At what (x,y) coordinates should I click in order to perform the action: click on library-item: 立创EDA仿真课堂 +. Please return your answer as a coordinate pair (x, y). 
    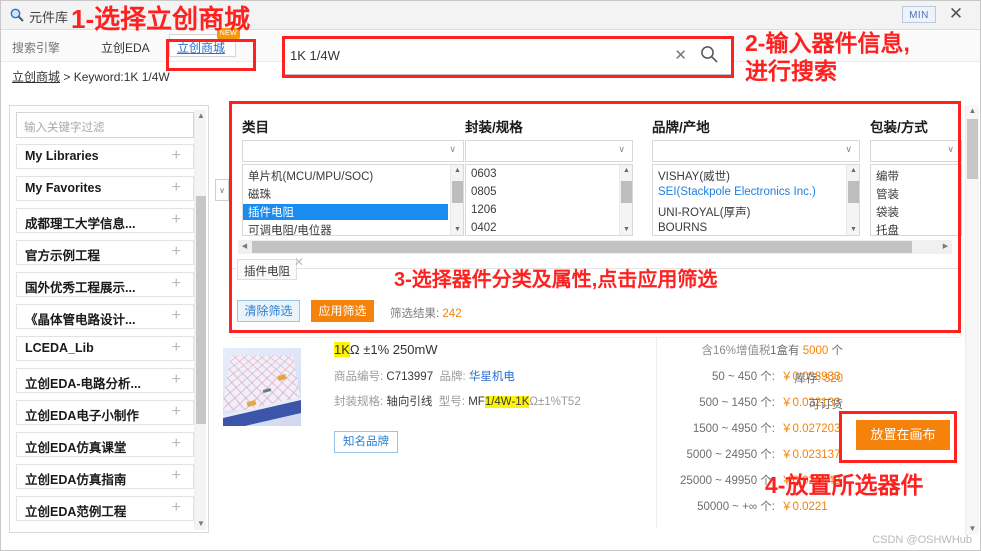
    Looking at the image, I should click on (105, 444).